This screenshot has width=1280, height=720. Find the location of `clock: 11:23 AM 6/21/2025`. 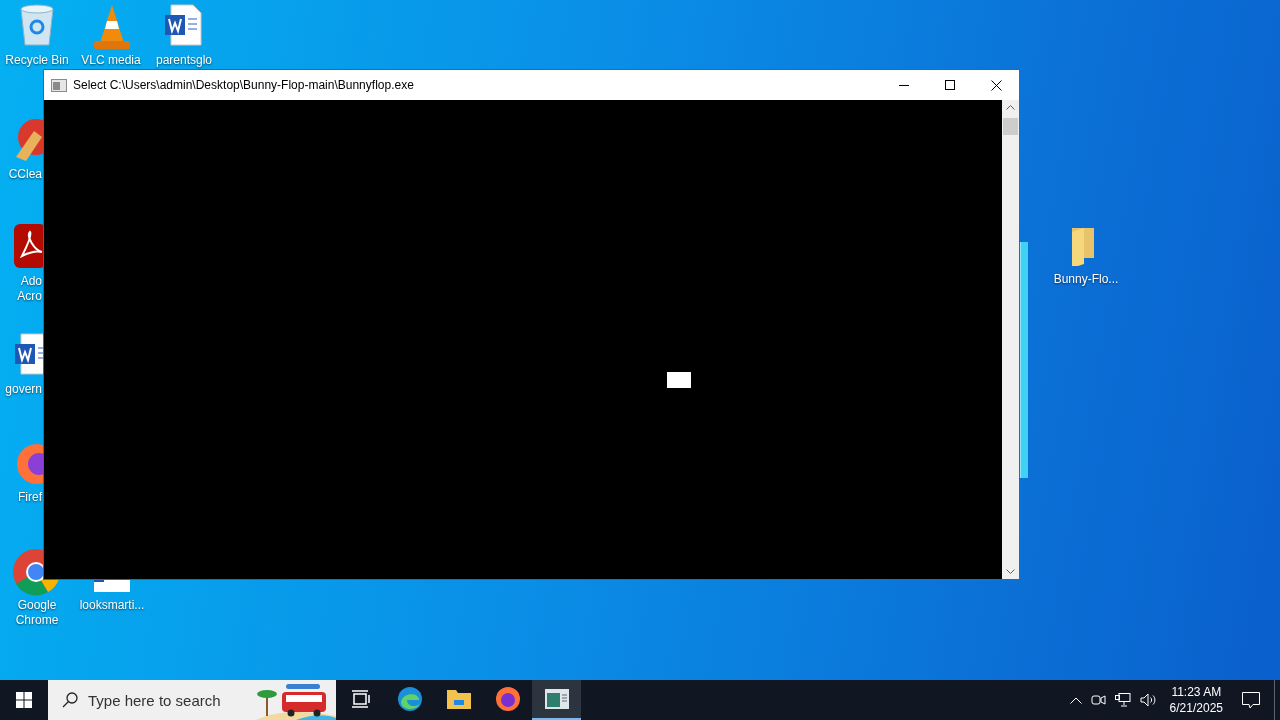

clock: 11:23 AM 6/21/2025 is located at coordinates (1196, 700).